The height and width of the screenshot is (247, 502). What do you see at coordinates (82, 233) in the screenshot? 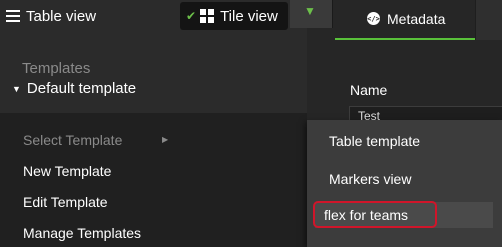
I see `menu-item-manage-templates: Manage Templates` at bounding box center [82, 233].